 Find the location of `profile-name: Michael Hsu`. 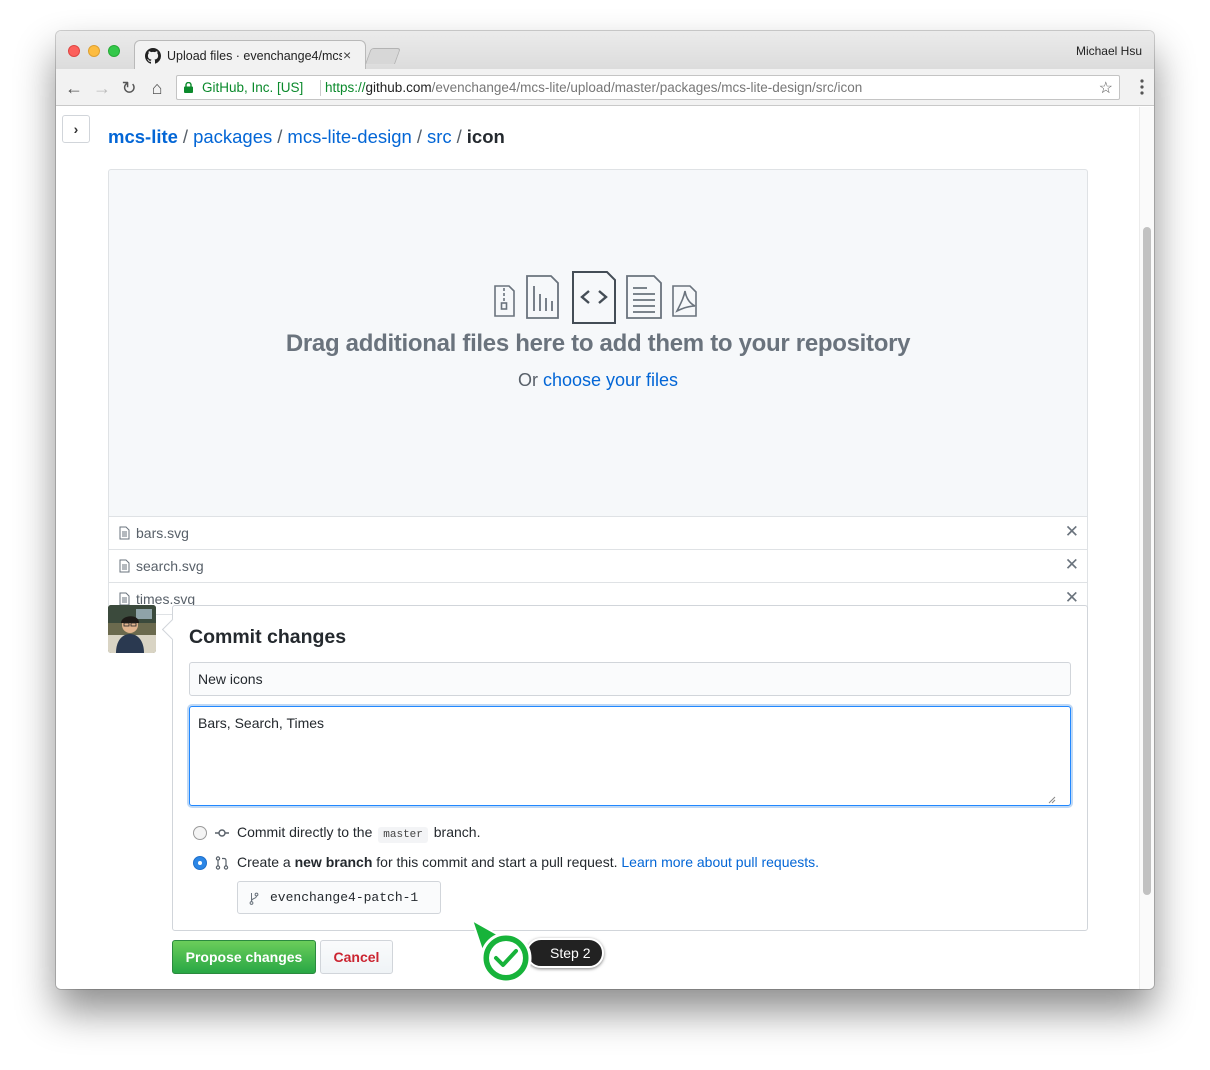

profile-name: Michael Hsu is located at coordinates (1109, 51).